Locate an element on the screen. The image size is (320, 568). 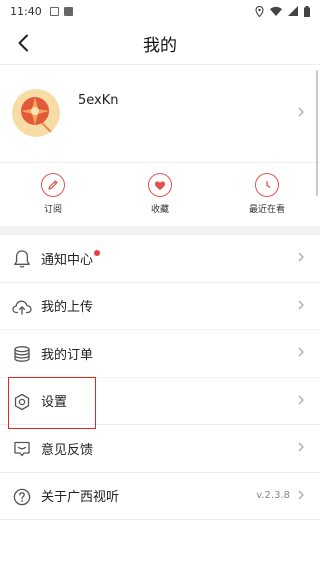
heart-icon is located at coordinates (160, 185).